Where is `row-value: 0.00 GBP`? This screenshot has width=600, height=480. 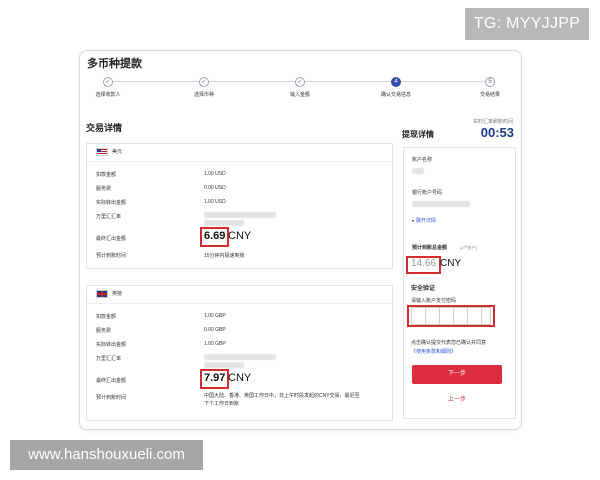
row-value: 0.00 GBP is located at coordinates (215, 330).